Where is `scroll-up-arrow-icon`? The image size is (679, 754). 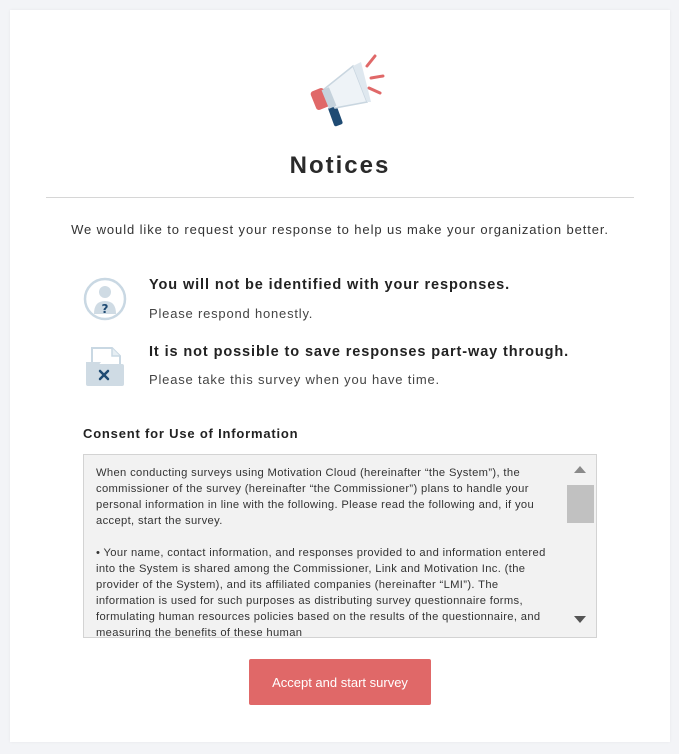
scroll-up-arrow-icon is located at coordinates (580, 469).